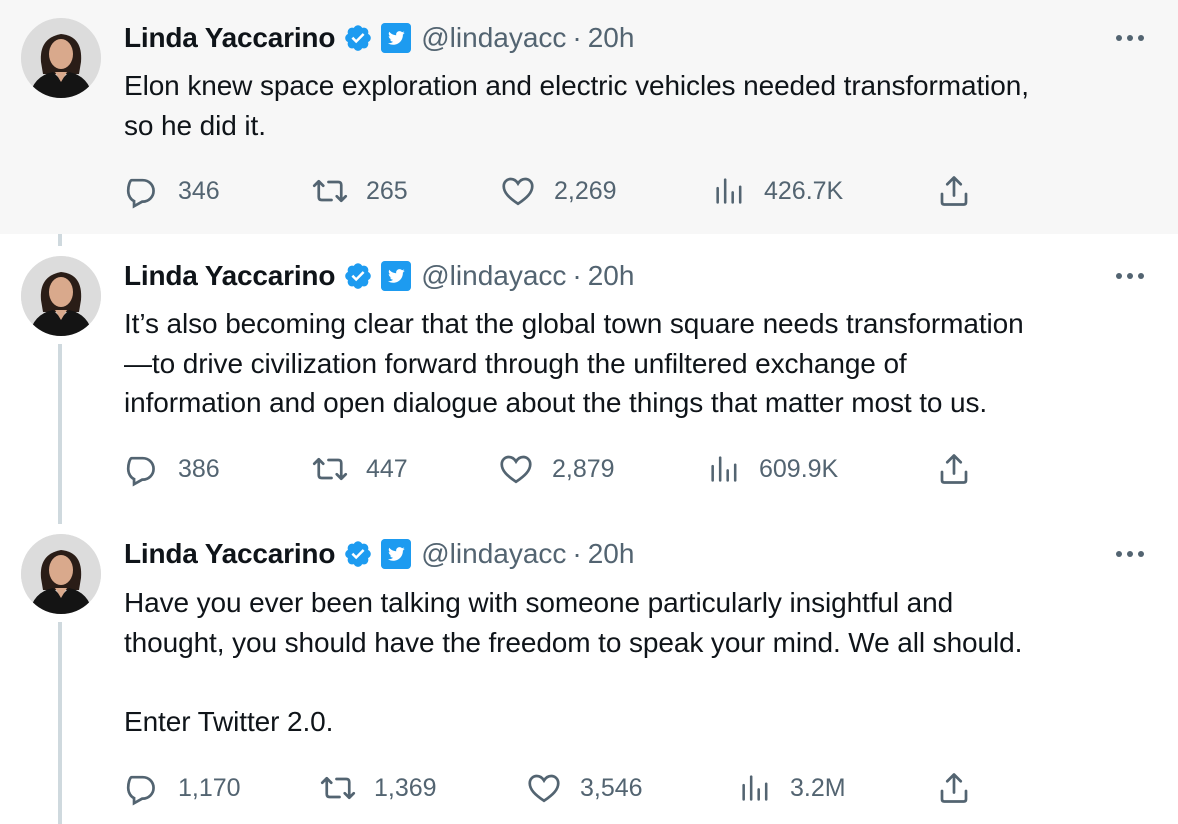  I want to click on like-button: 3,546, so click(584, 788).